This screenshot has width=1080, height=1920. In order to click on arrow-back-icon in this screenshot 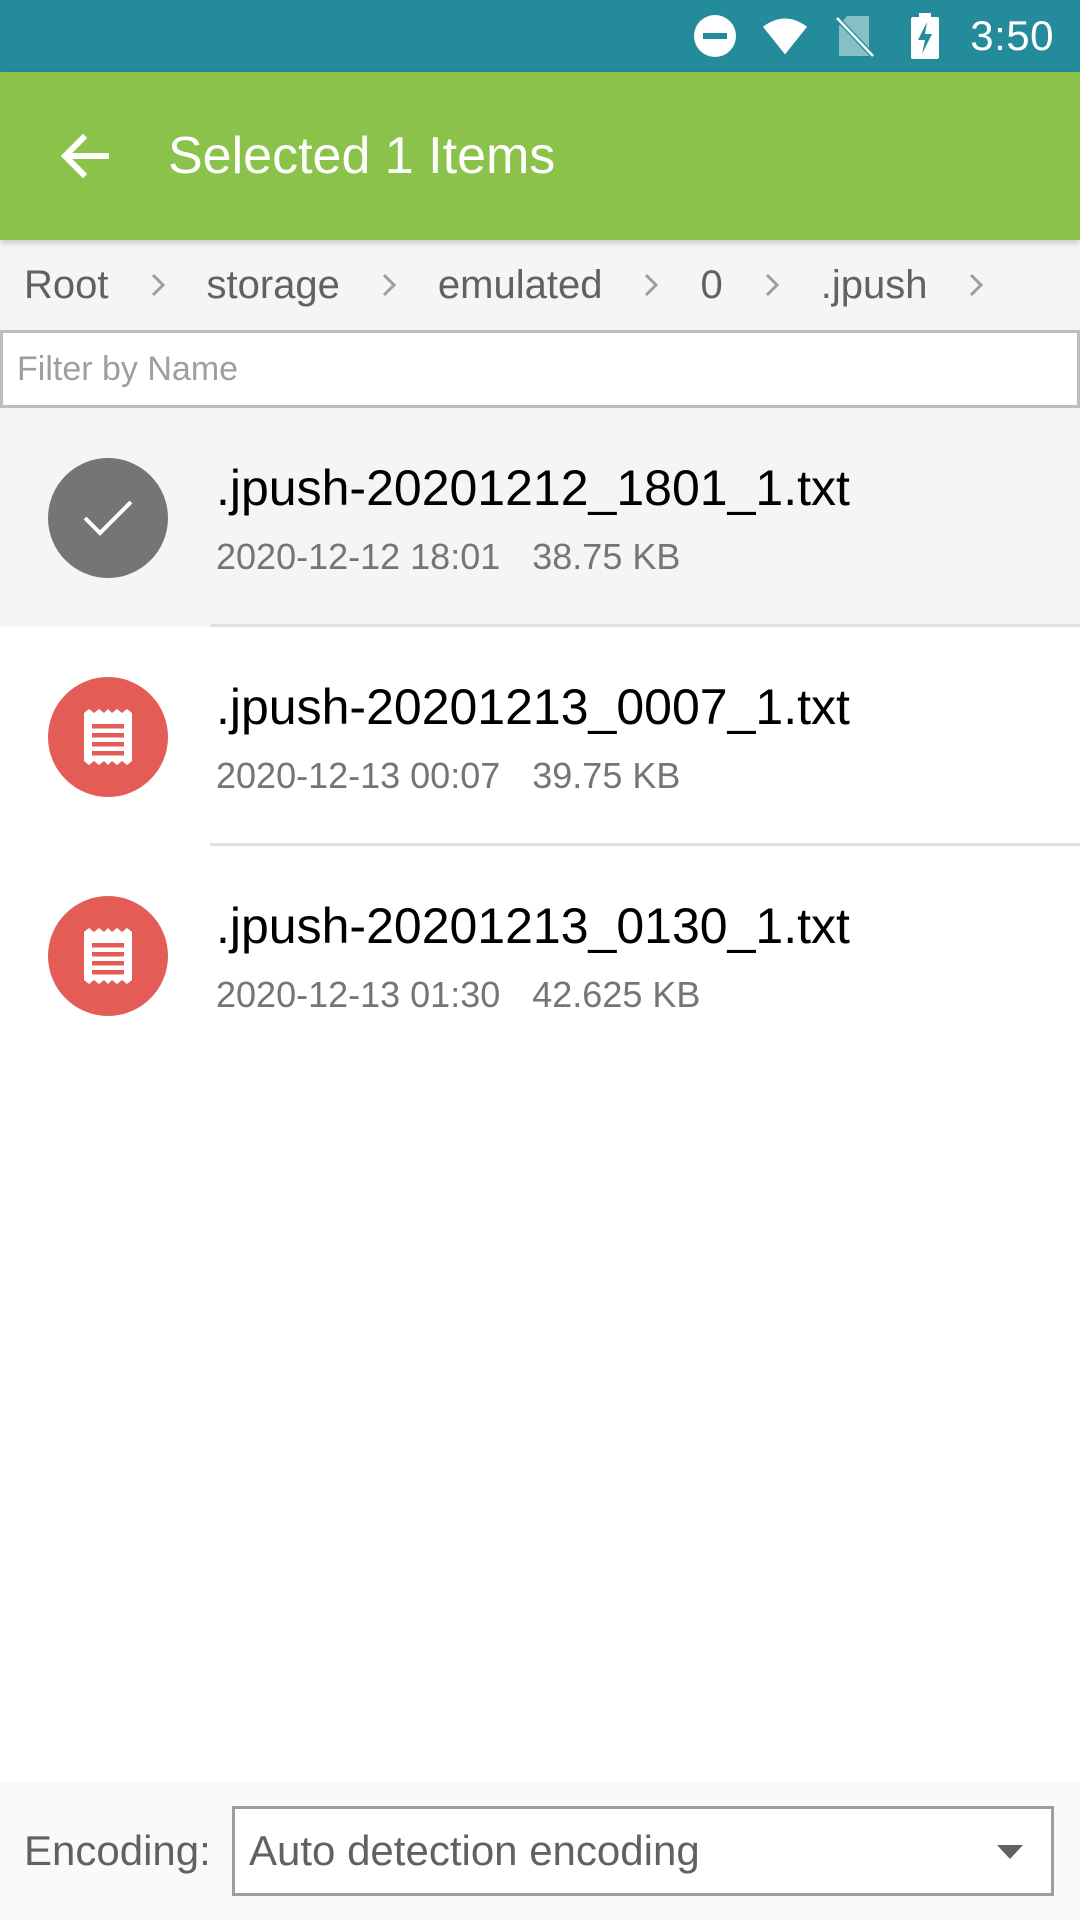, I will do `click(84, 156)`.